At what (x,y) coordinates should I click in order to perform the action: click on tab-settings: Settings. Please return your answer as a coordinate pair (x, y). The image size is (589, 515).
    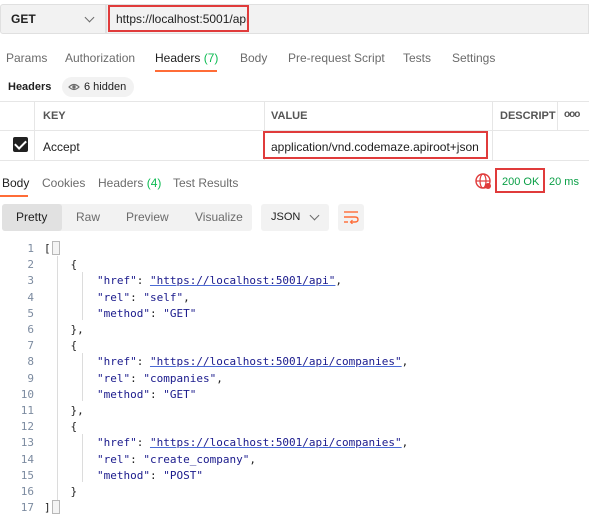
    Looking at the image, I should click on (473, 58).